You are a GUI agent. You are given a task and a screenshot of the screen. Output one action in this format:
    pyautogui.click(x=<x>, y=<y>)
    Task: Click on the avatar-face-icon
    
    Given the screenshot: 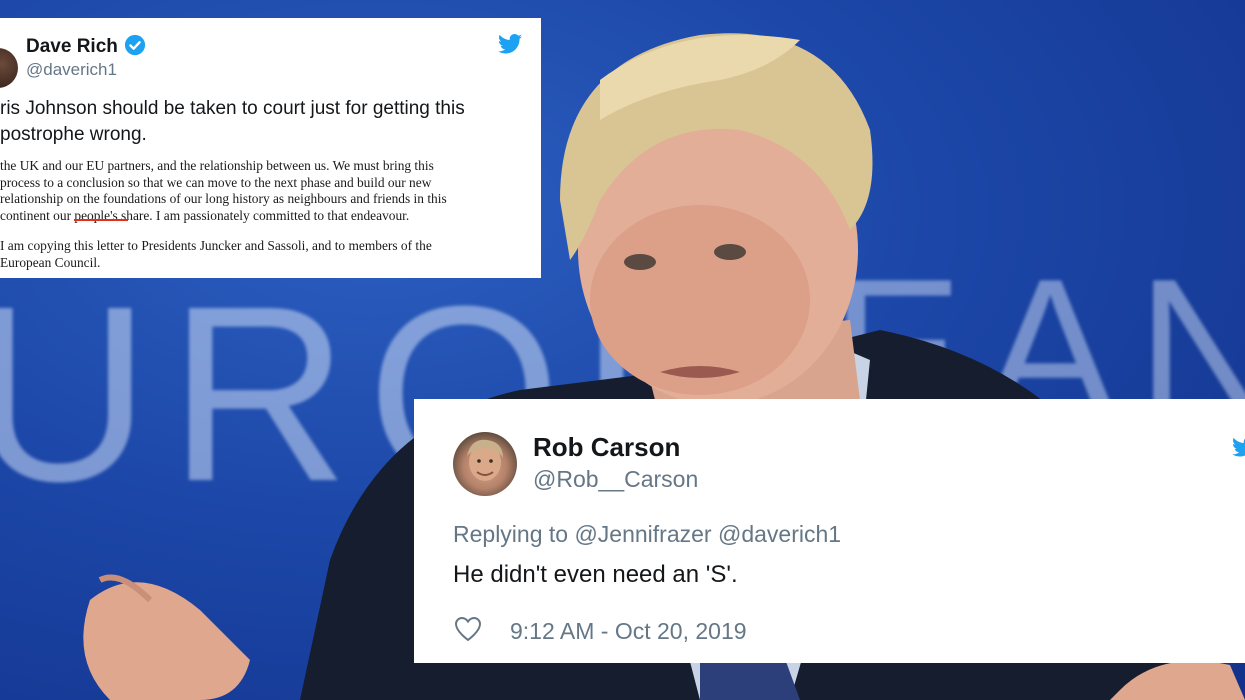 What is the action you would take?
    pyautogui.click(x=485, y=460)
    